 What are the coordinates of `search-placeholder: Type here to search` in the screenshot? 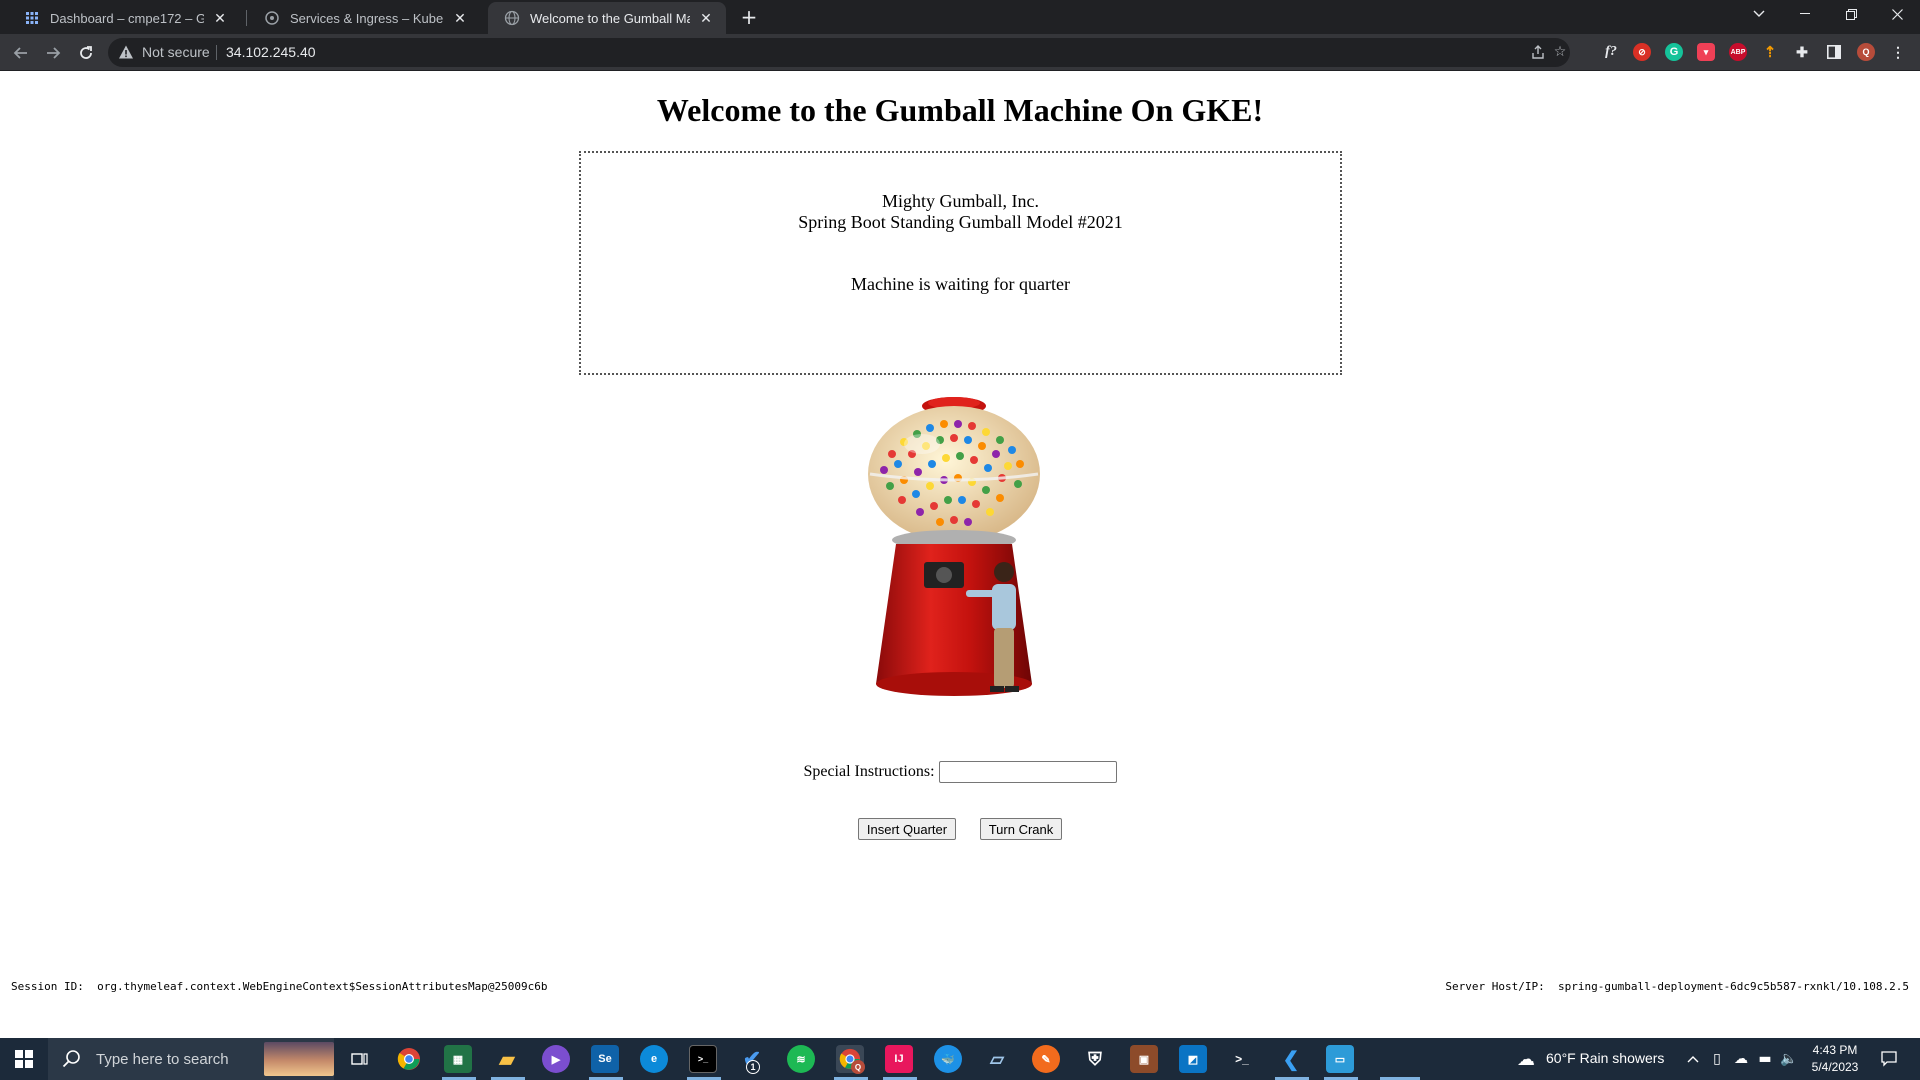 It's located at (162, 1059).